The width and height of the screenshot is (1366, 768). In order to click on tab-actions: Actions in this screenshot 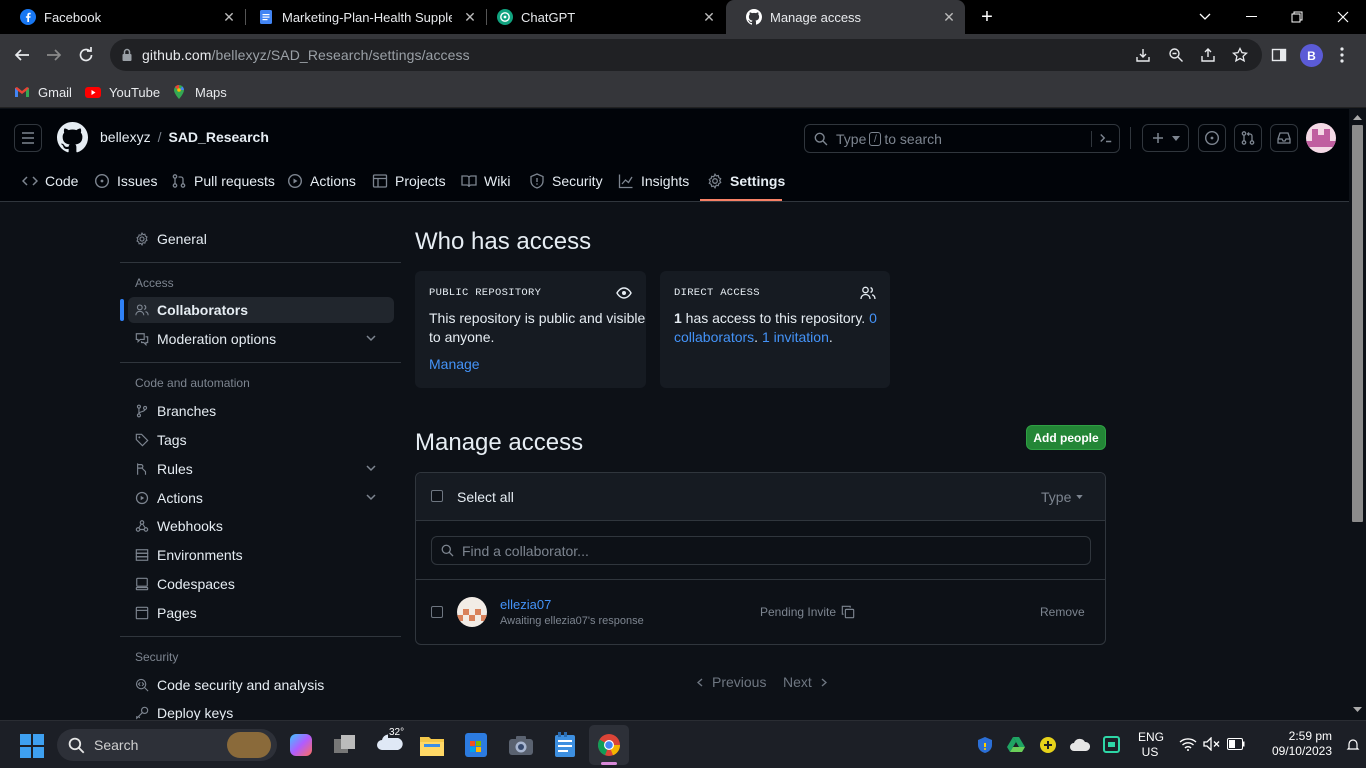, I will do `click(321, 181)`.